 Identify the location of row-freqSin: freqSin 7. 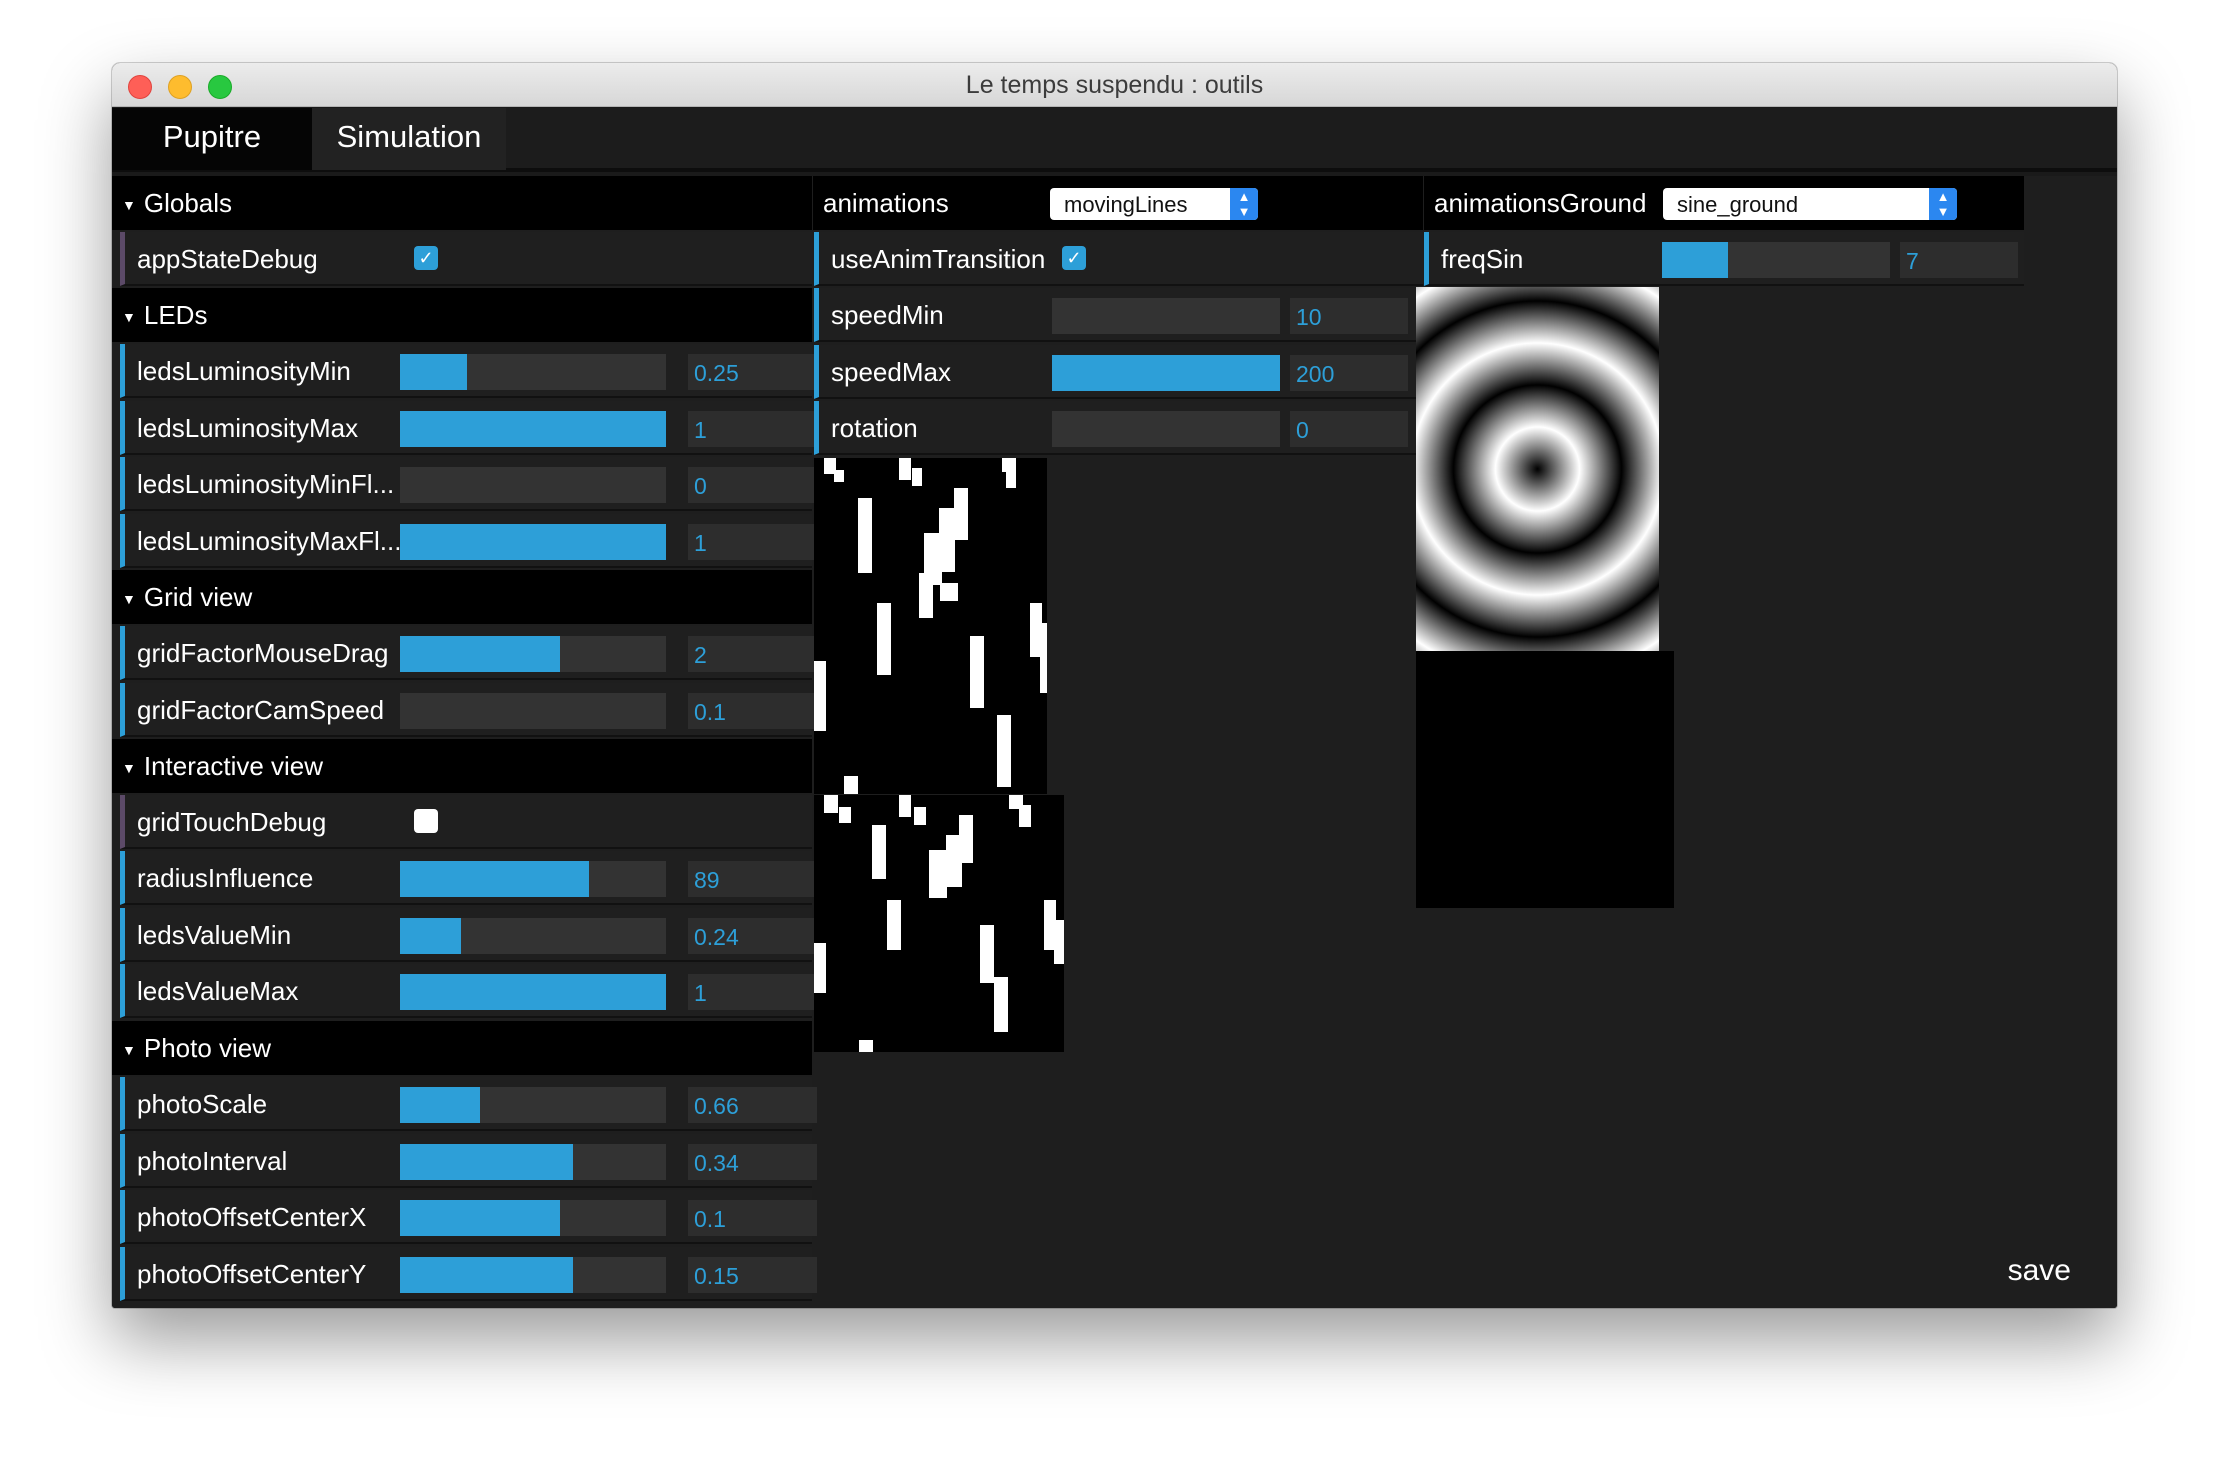
(1724, 259).